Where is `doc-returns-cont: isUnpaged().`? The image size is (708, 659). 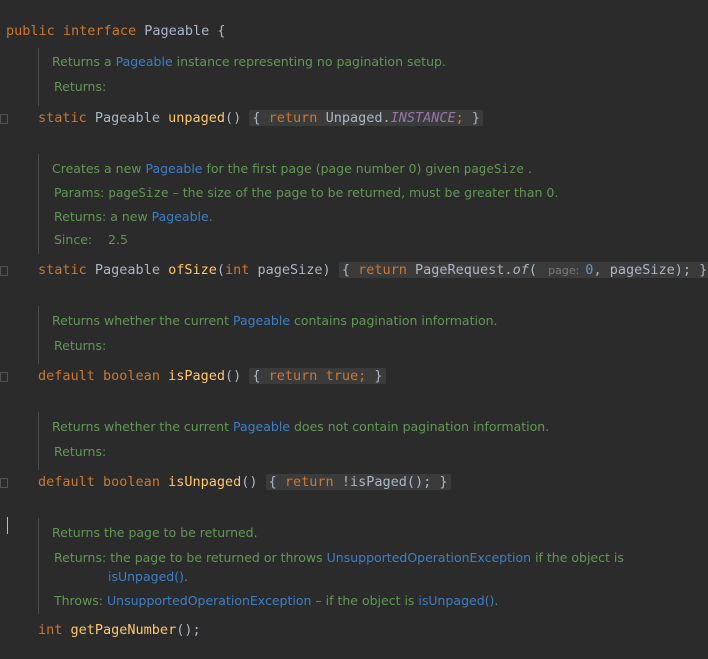 doc-returns-cont: isUnpaged(). is located at coordinates (148, 576).